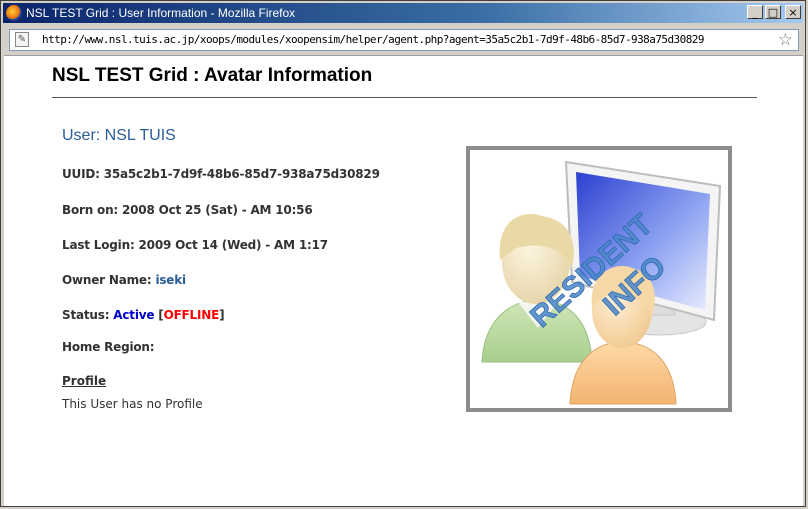 The height and width of the screenshot is (509, 808). What do you see at coordinates (233, 245) in the screenshot?
I see `last-login-value: 2009 Oct 14 (Wed) - AM 1:17` at bounding box center [233, 245].